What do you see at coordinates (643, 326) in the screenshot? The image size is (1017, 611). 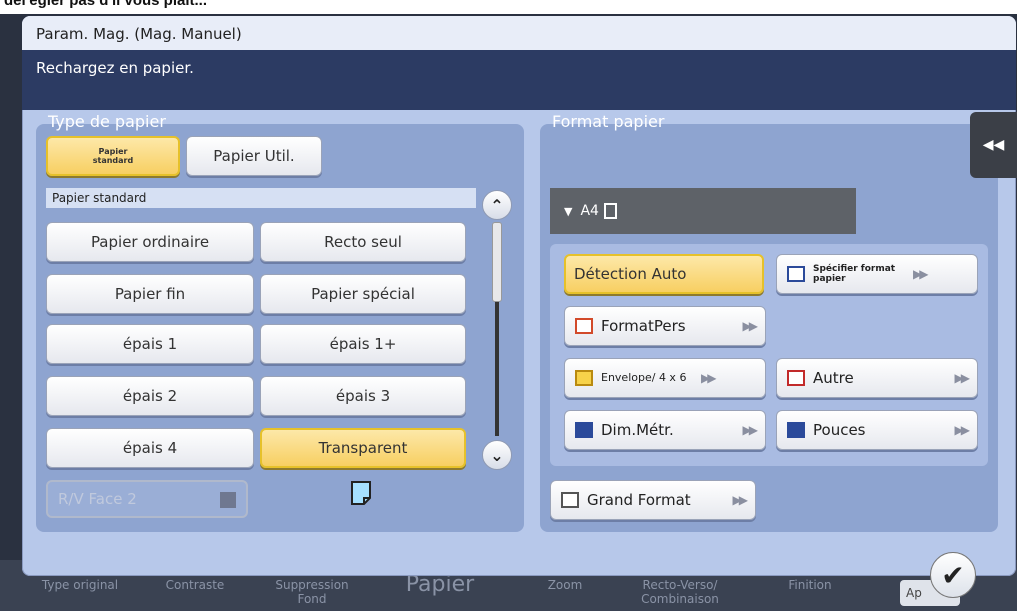 I see `custom-format-label: FormatPers` at bounding box center [643, 326].